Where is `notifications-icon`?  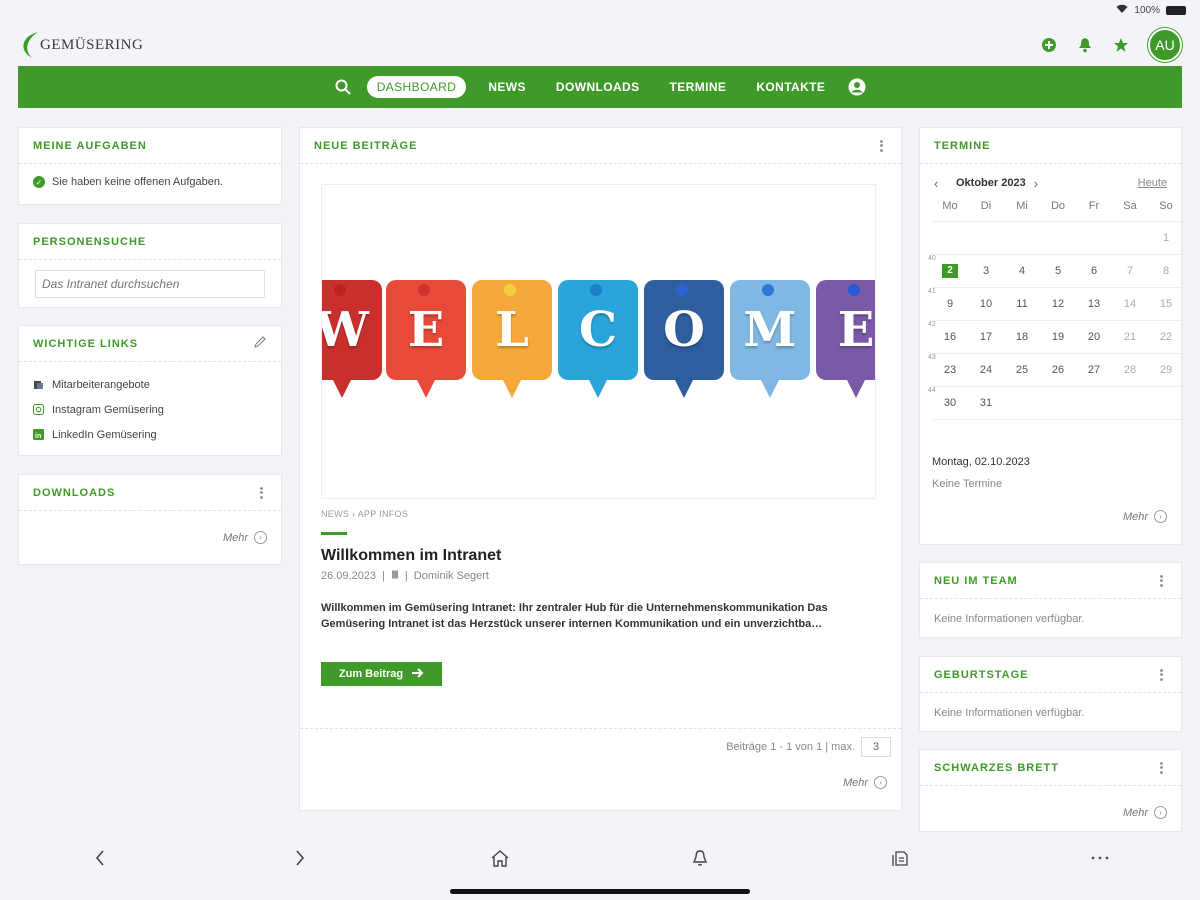
notifications-icon is located at coordinates (700, 858).